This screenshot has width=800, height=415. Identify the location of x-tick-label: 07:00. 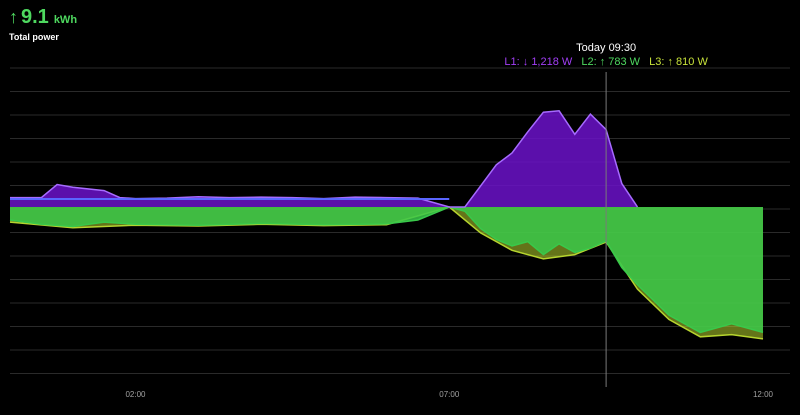
(449, 394).